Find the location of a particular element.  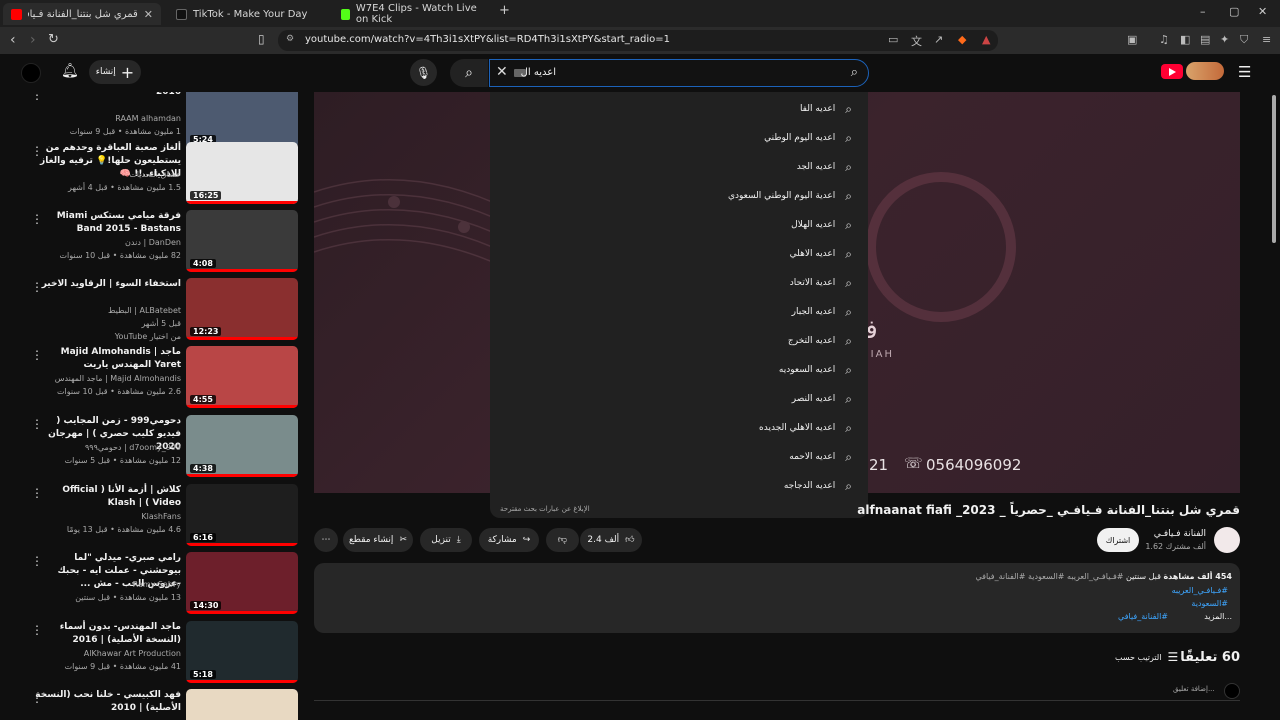

voice-search-button: 🎙︎ is located at coordinates (423, 72).